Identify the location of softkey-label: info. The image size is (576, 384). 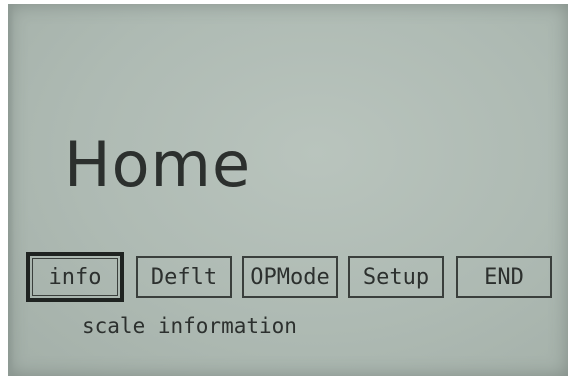
(75, 277).